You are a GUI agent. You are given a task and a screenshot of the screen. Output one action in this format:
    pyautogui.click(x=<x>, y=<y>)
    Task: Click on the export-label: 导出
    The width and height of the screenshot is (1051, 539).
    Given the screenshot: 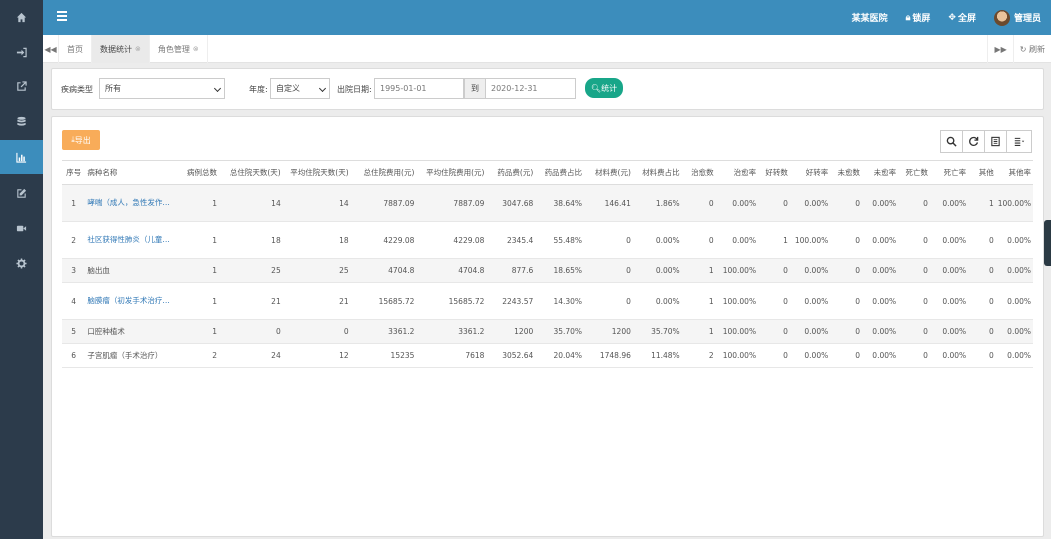 What is the action you would take?
    pyautogui.click(x=82, y=140)
    